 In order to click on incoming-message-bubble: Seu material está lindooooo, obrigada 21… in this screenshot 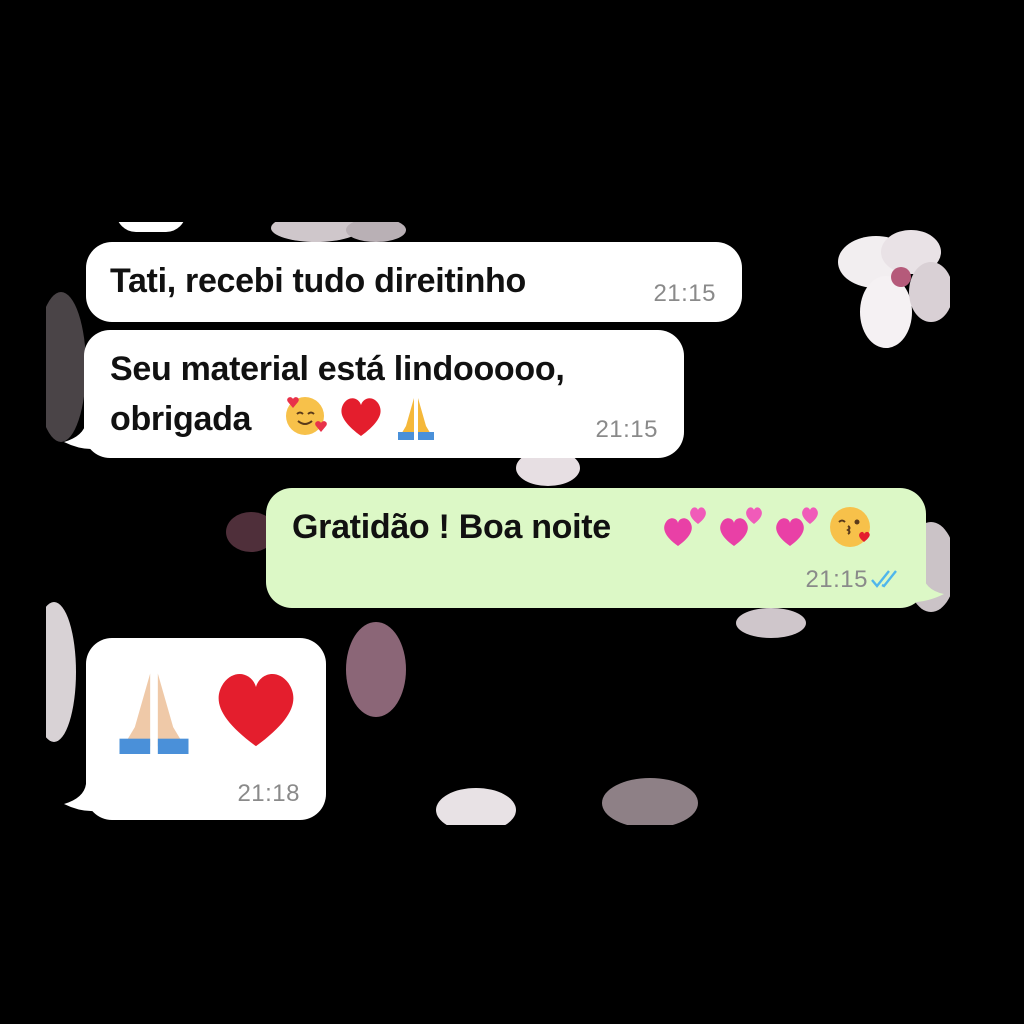, I will do `click(384, 394)`.